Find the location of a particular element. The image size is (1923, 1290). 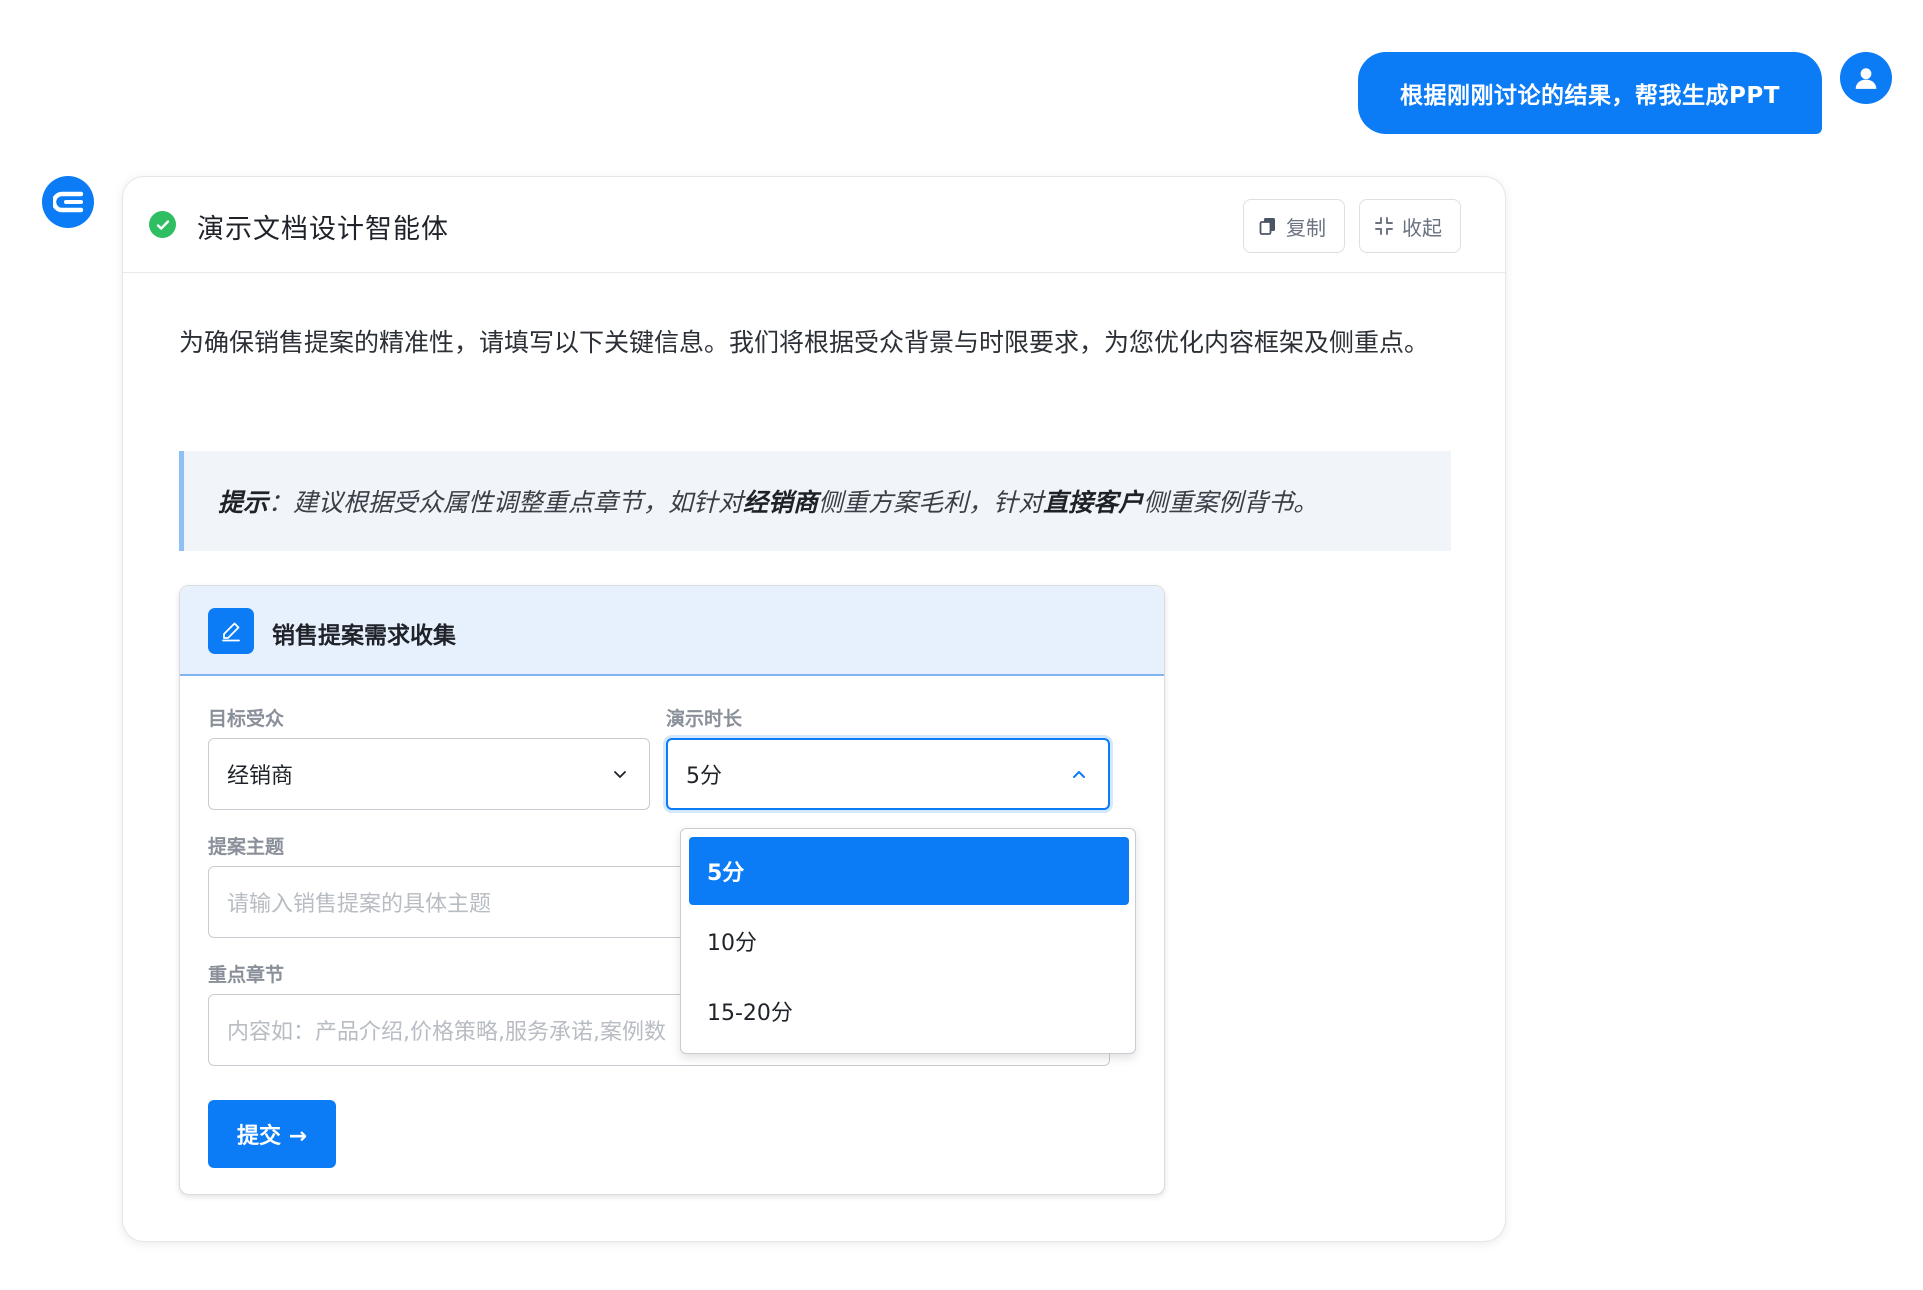

collapse-icon is located at coordinates (1384, 226).